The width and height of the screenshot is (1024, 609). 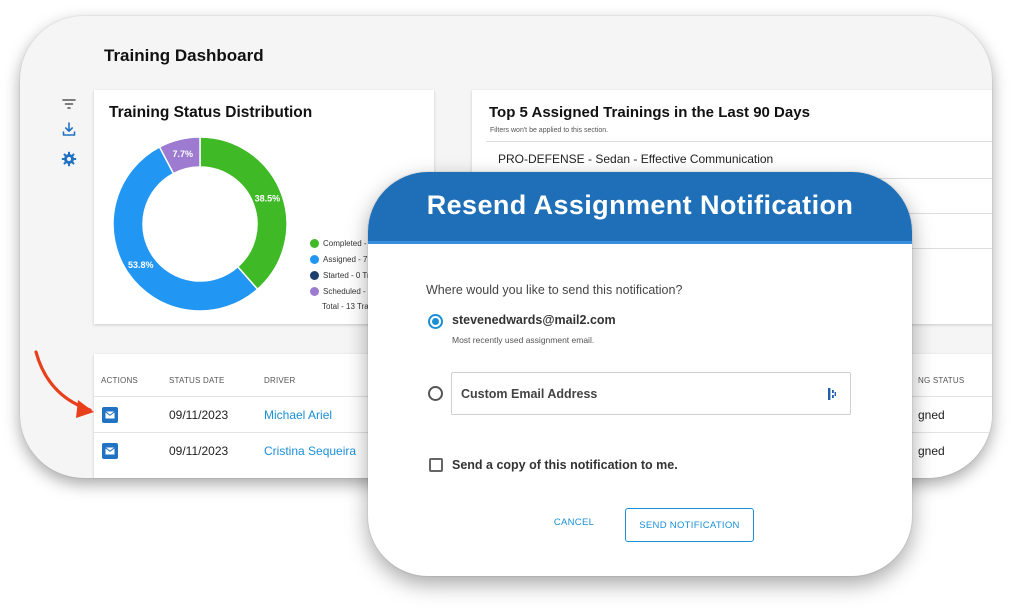 What do you see at coordinates (141, 265) in the screenshot?
I see `donut-data-label: 53.8%` at bounding box center [141, 265].